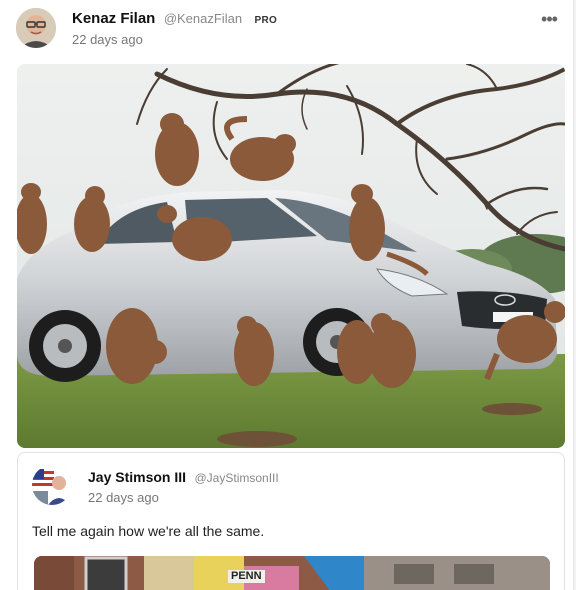 This screenshot has width=576, height=590. I want to click on quote-text: Tell me again how we're all the same., so click(148, 531).